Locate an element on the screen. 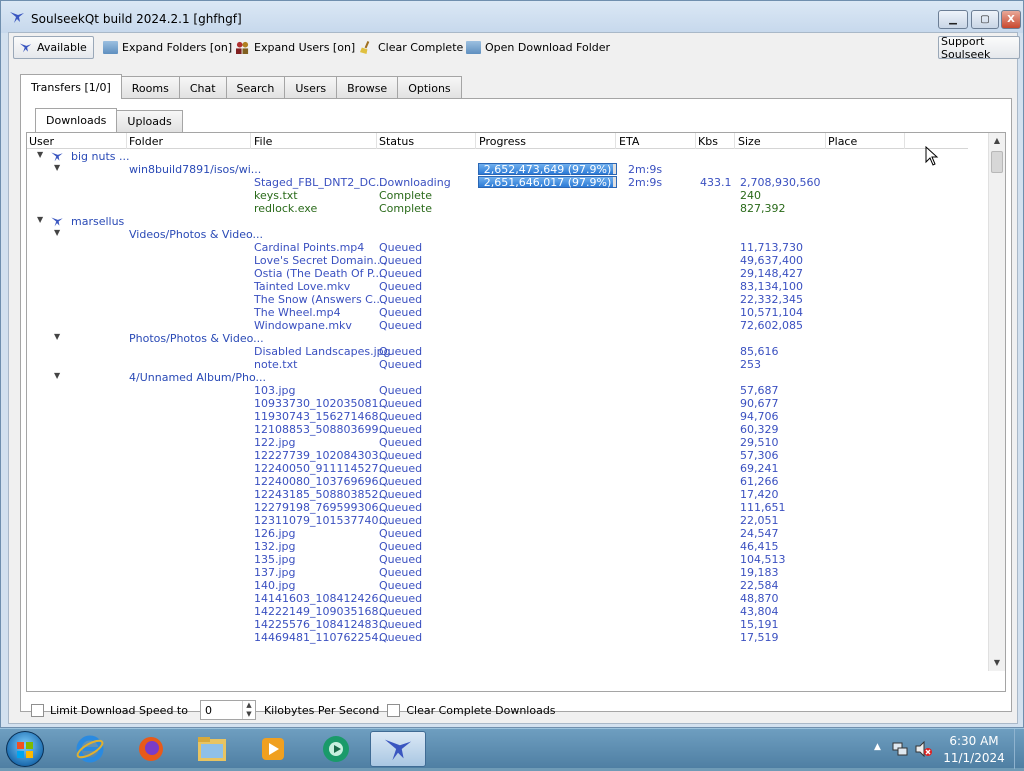  table-row: Disabled Landscapes.jpg Queued 85,616 is located at coordinates (497, 351).